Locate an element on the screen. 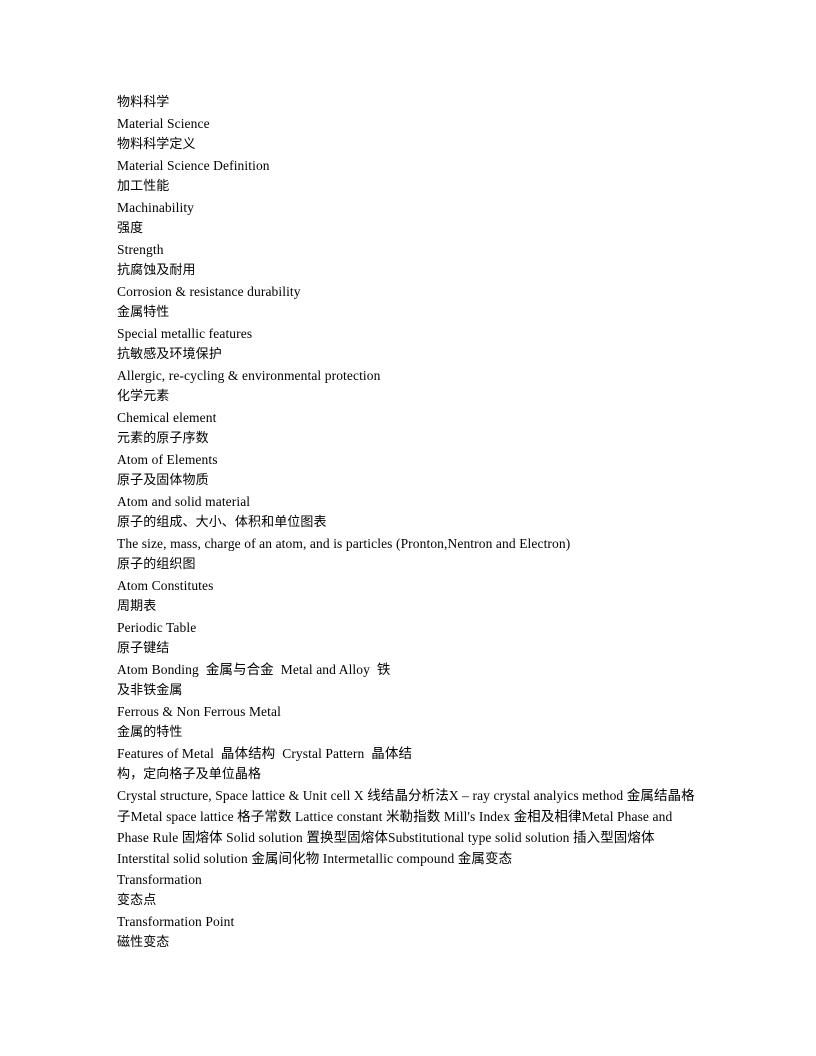 This screenshot has width=816, height=1056. glossary-line: 金属特性 is located at coordinates (143, 312).